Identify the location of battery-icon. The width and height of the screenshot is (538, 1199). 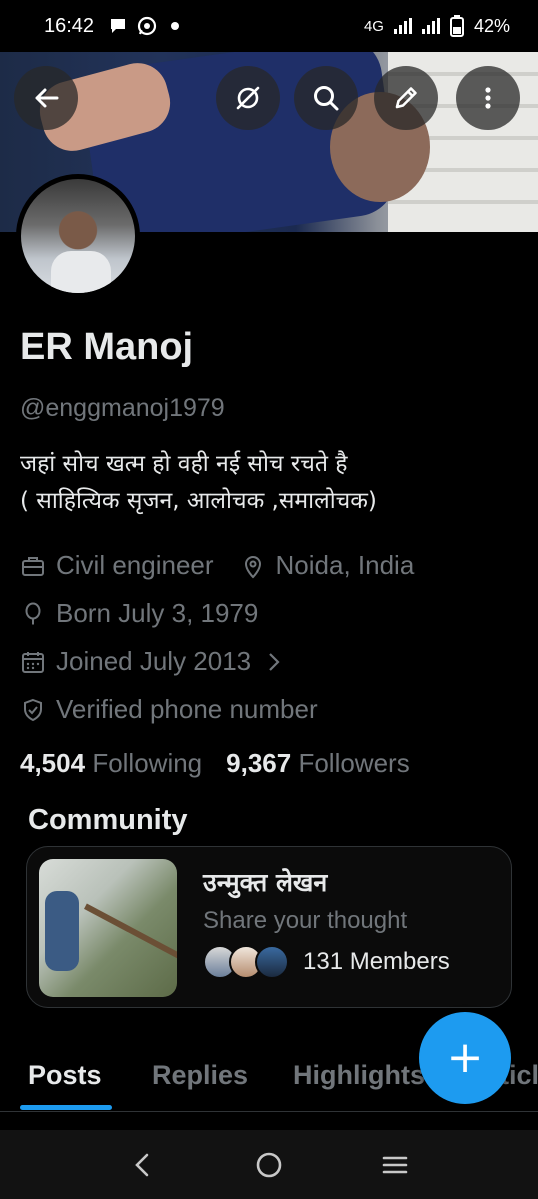
(456, 26).